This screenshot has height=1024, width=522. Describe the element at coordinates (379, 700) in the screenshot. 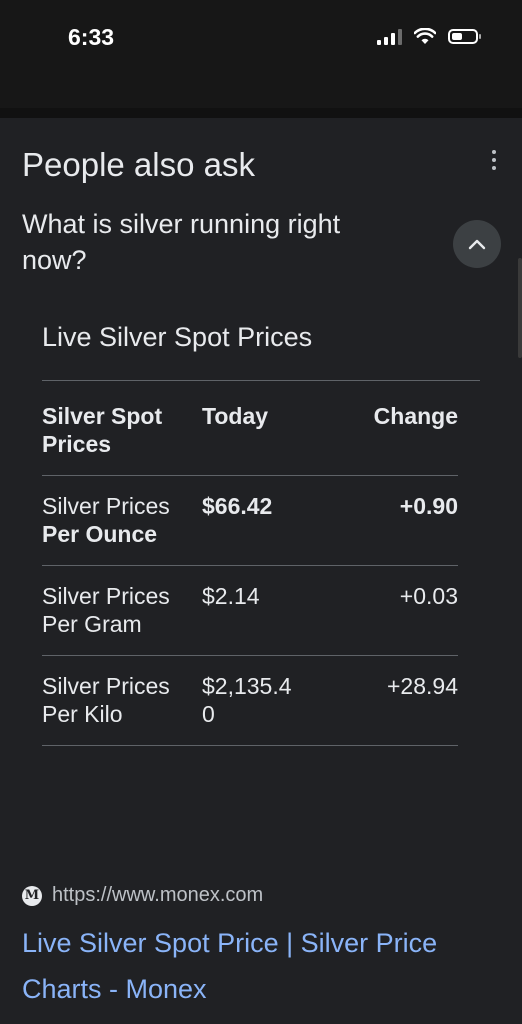

I see `row-change-value: +28.94` at that location.